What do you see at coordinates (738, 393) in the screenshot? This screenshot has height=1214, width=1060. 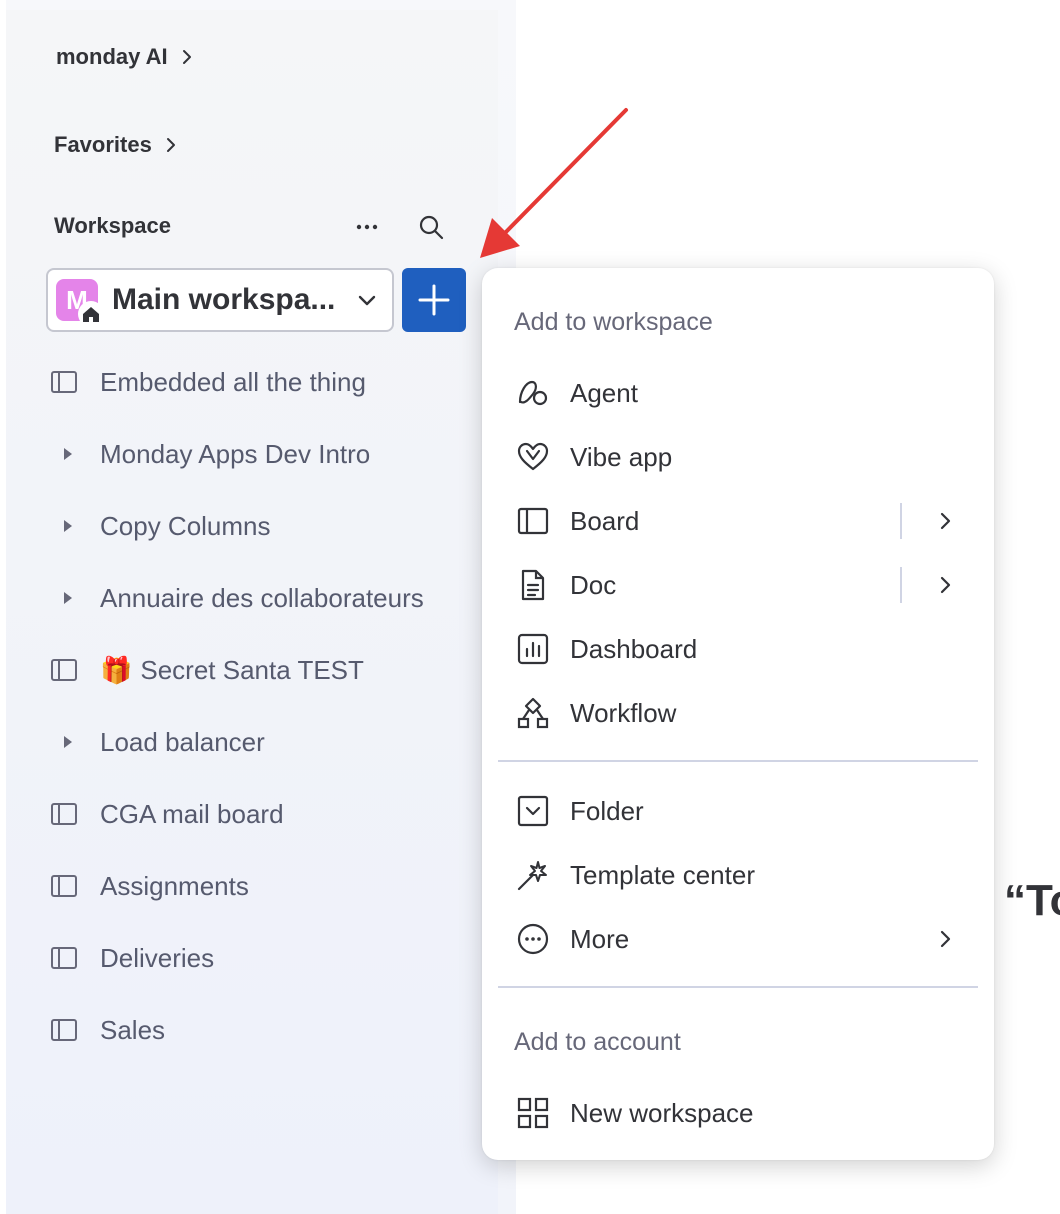 I see `menu-item-agent: Agent` at bounding box center [738, 393].